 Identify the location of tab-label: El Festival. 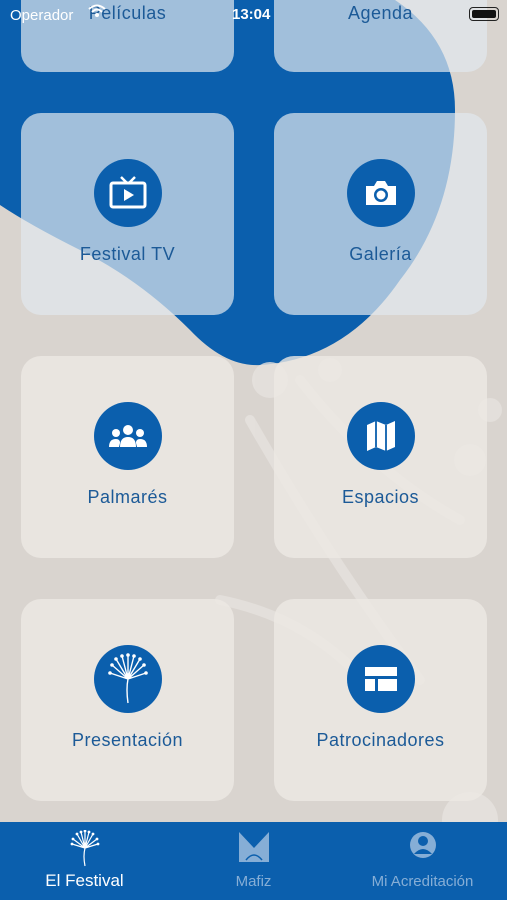
(84, 880).